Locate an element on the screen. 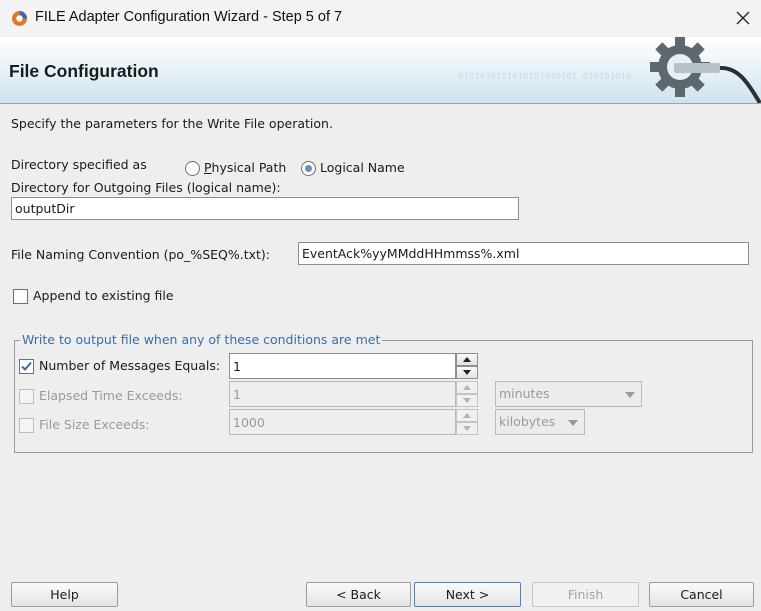  logical-name-radio is located at coordinates (308, 168).